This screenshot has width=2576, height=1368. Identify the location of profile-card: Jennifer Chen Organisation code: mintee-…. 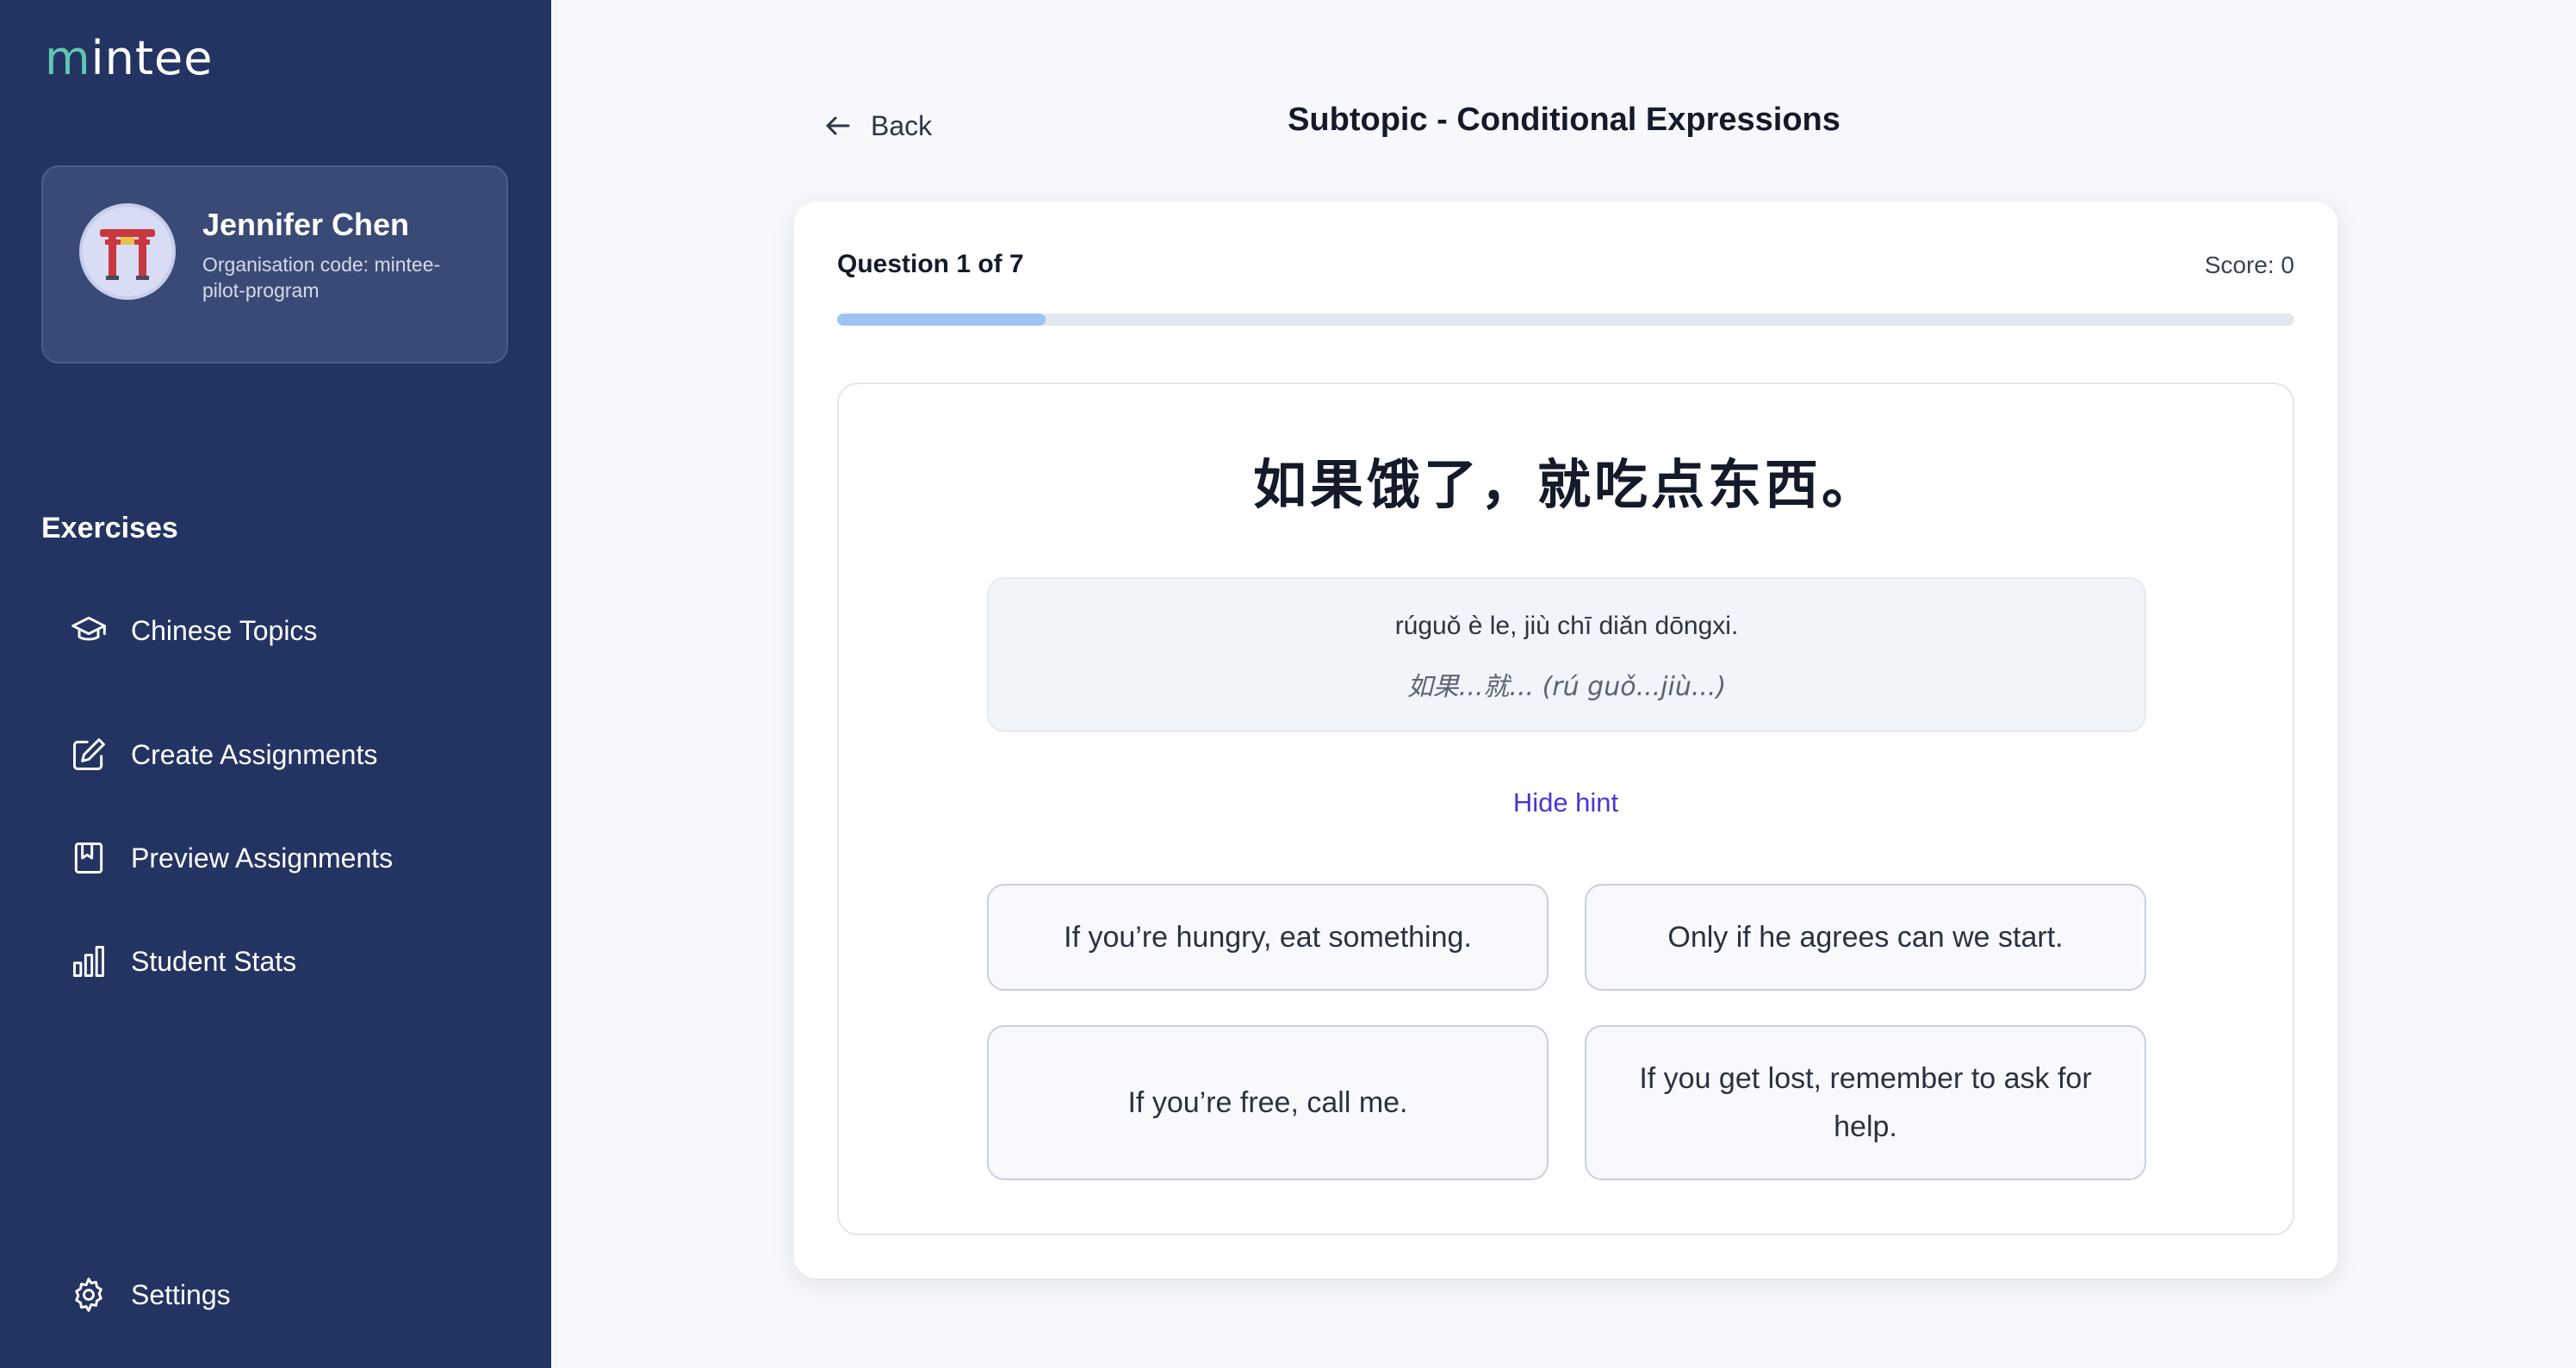
(274, 264).